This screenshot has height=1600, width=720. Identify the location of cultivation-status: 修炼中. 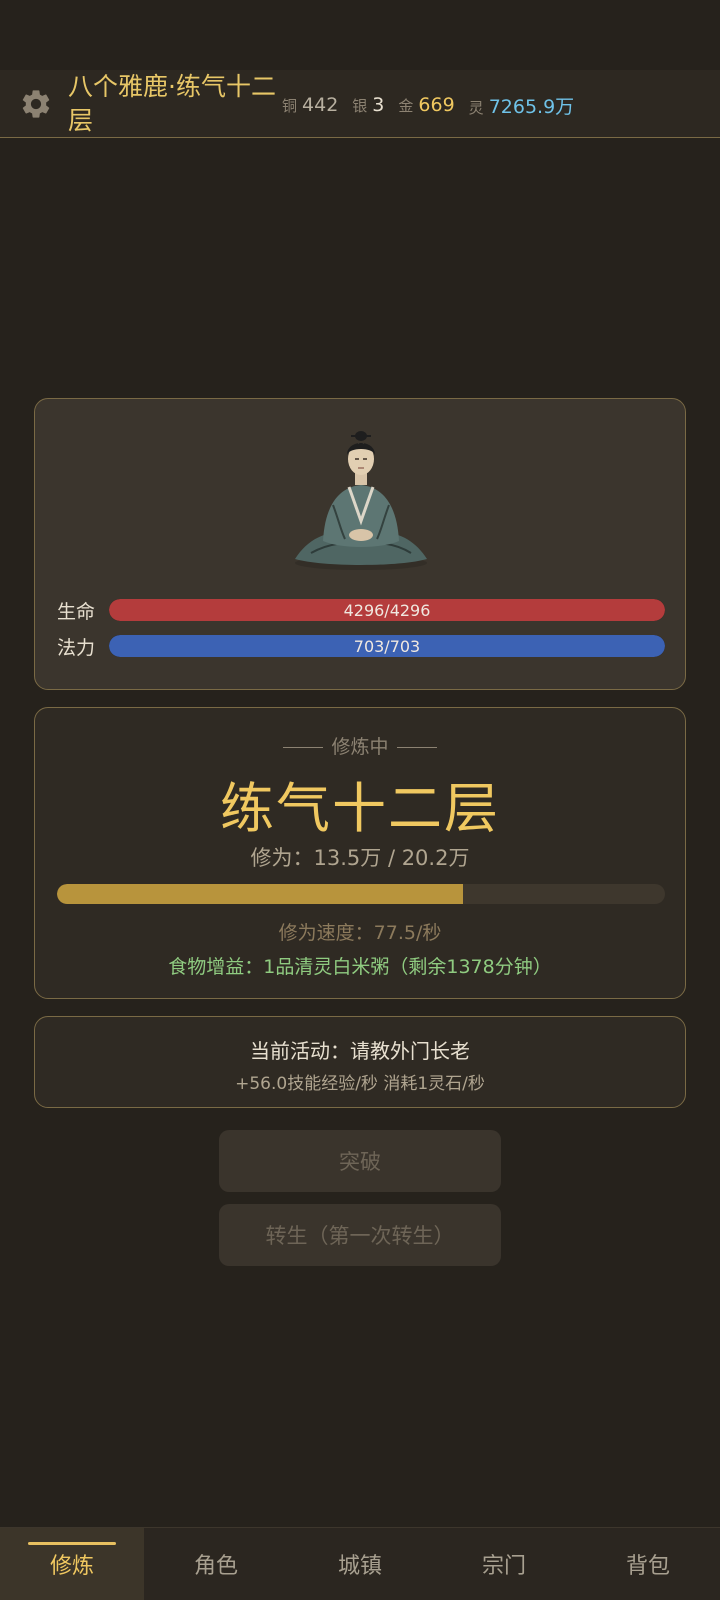
(360, 745).